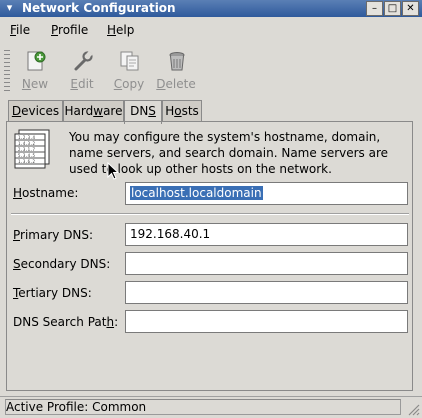 This screenshot has width=422, height=418. What do you see at coordinates (18, 193) in the screenshot?
I see `hostname-mnemonic: H` at bounding box center [18, 193].